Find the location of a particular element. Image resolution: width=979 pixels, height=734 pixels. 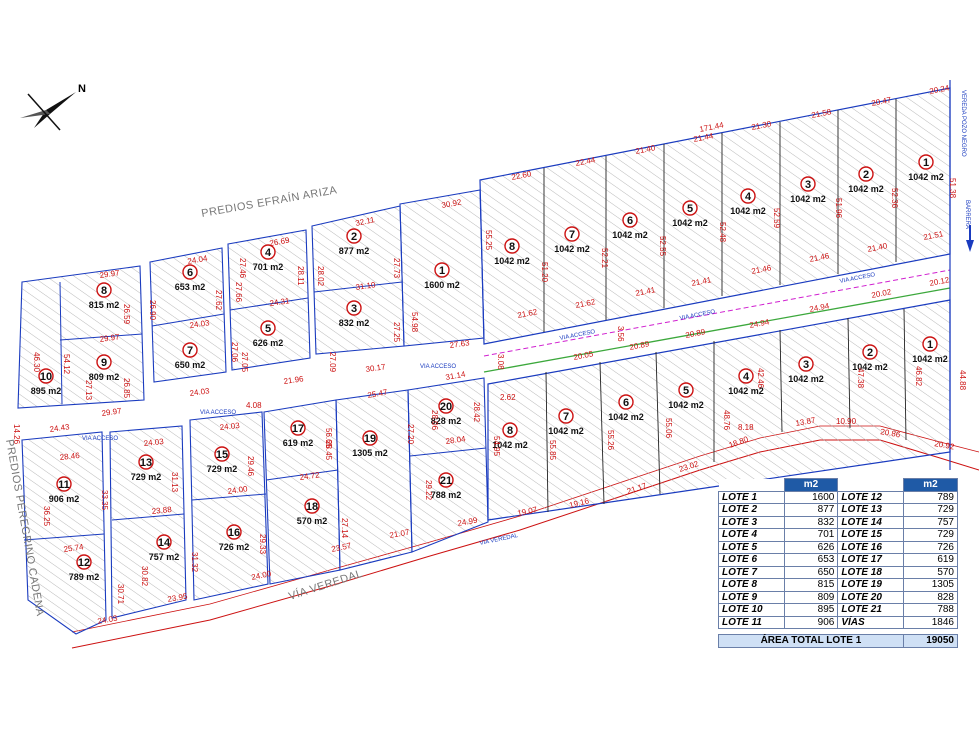

lot-area: 1305 m2 is located at coordinates (370, 453).